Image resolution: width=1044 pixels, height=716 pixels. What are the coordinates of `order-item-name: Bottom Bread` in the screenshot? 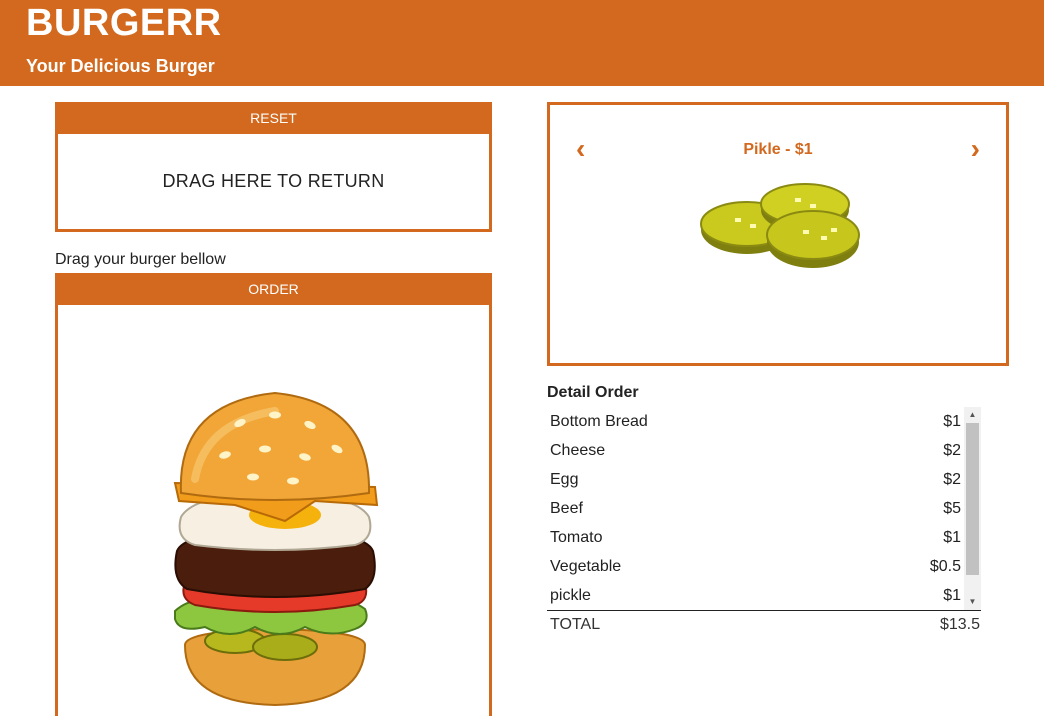 It's located at (599, 421).